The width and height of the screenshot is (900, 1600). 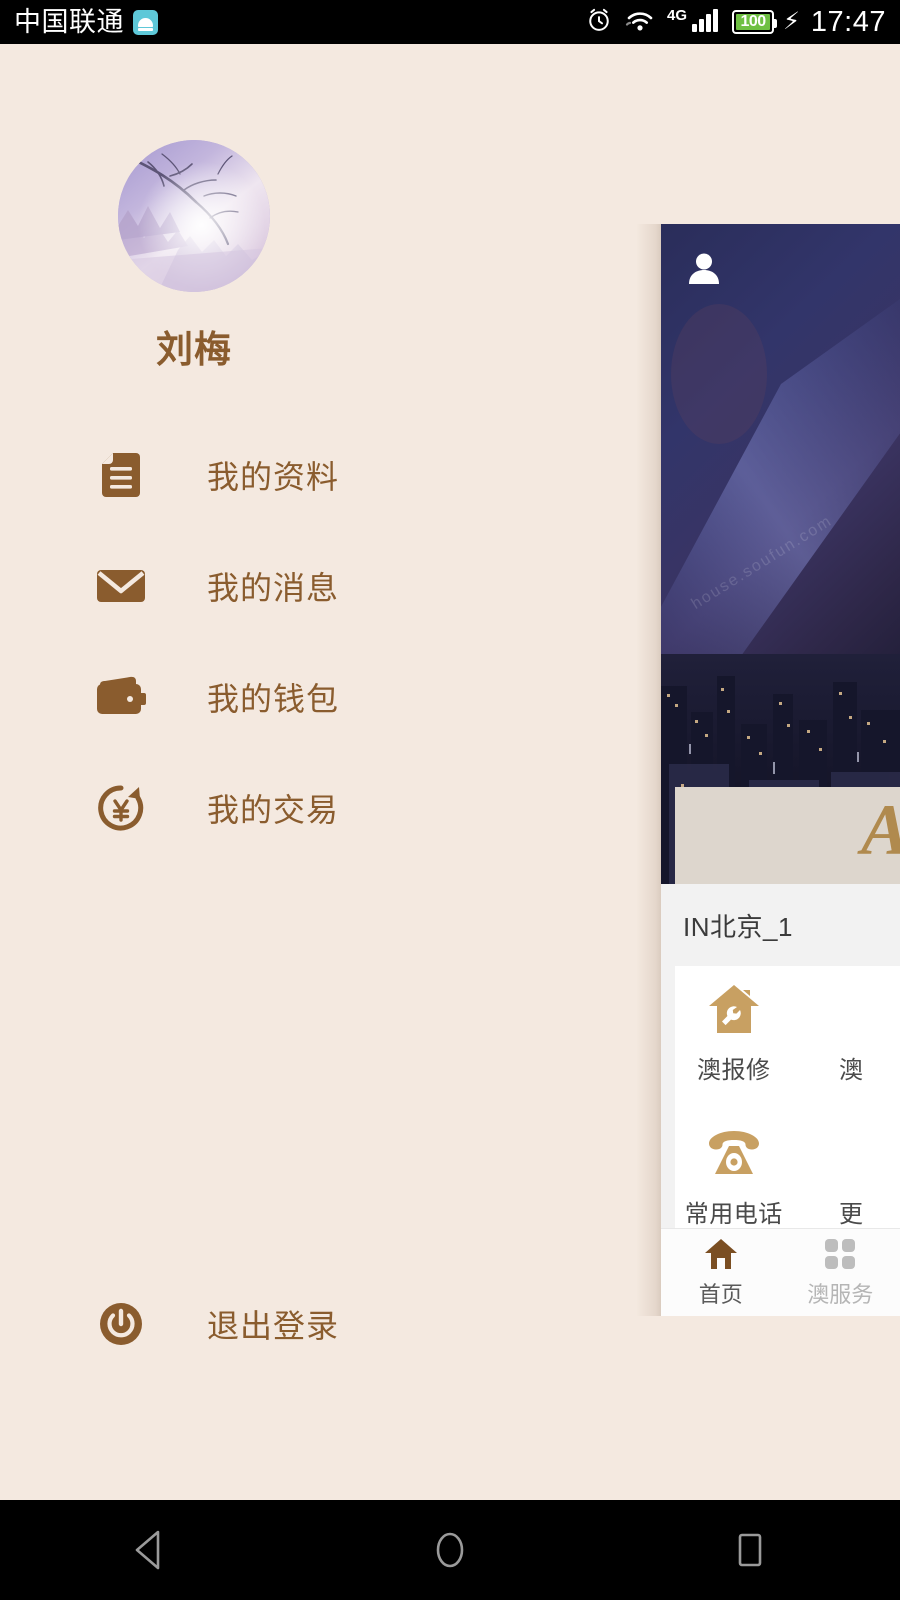 I want to click on grid-icon, so click(x=840, y=1254).